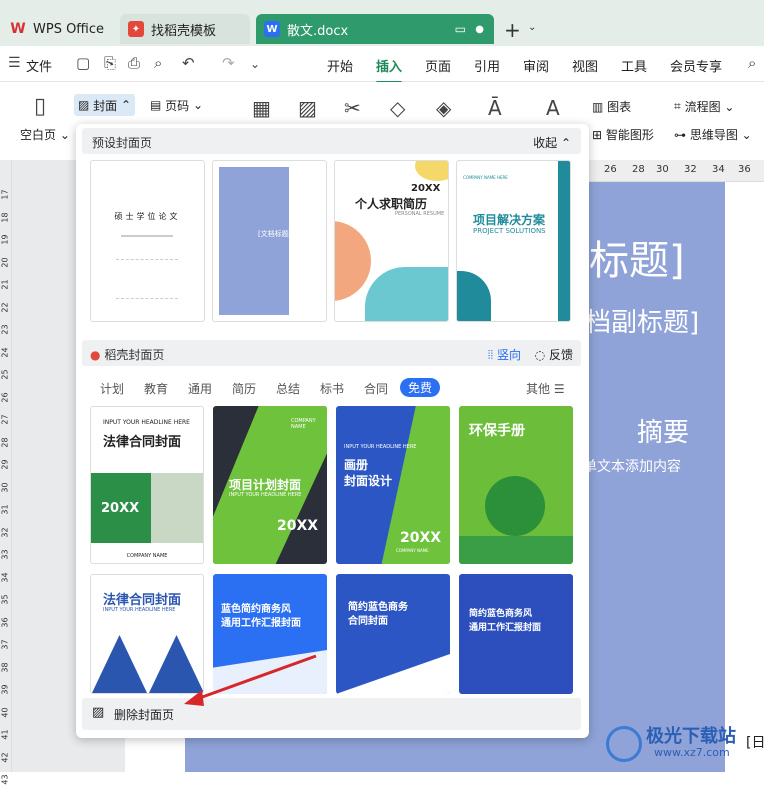  I want to click on thumb-title: 个人求职简历, so click(391, 204).